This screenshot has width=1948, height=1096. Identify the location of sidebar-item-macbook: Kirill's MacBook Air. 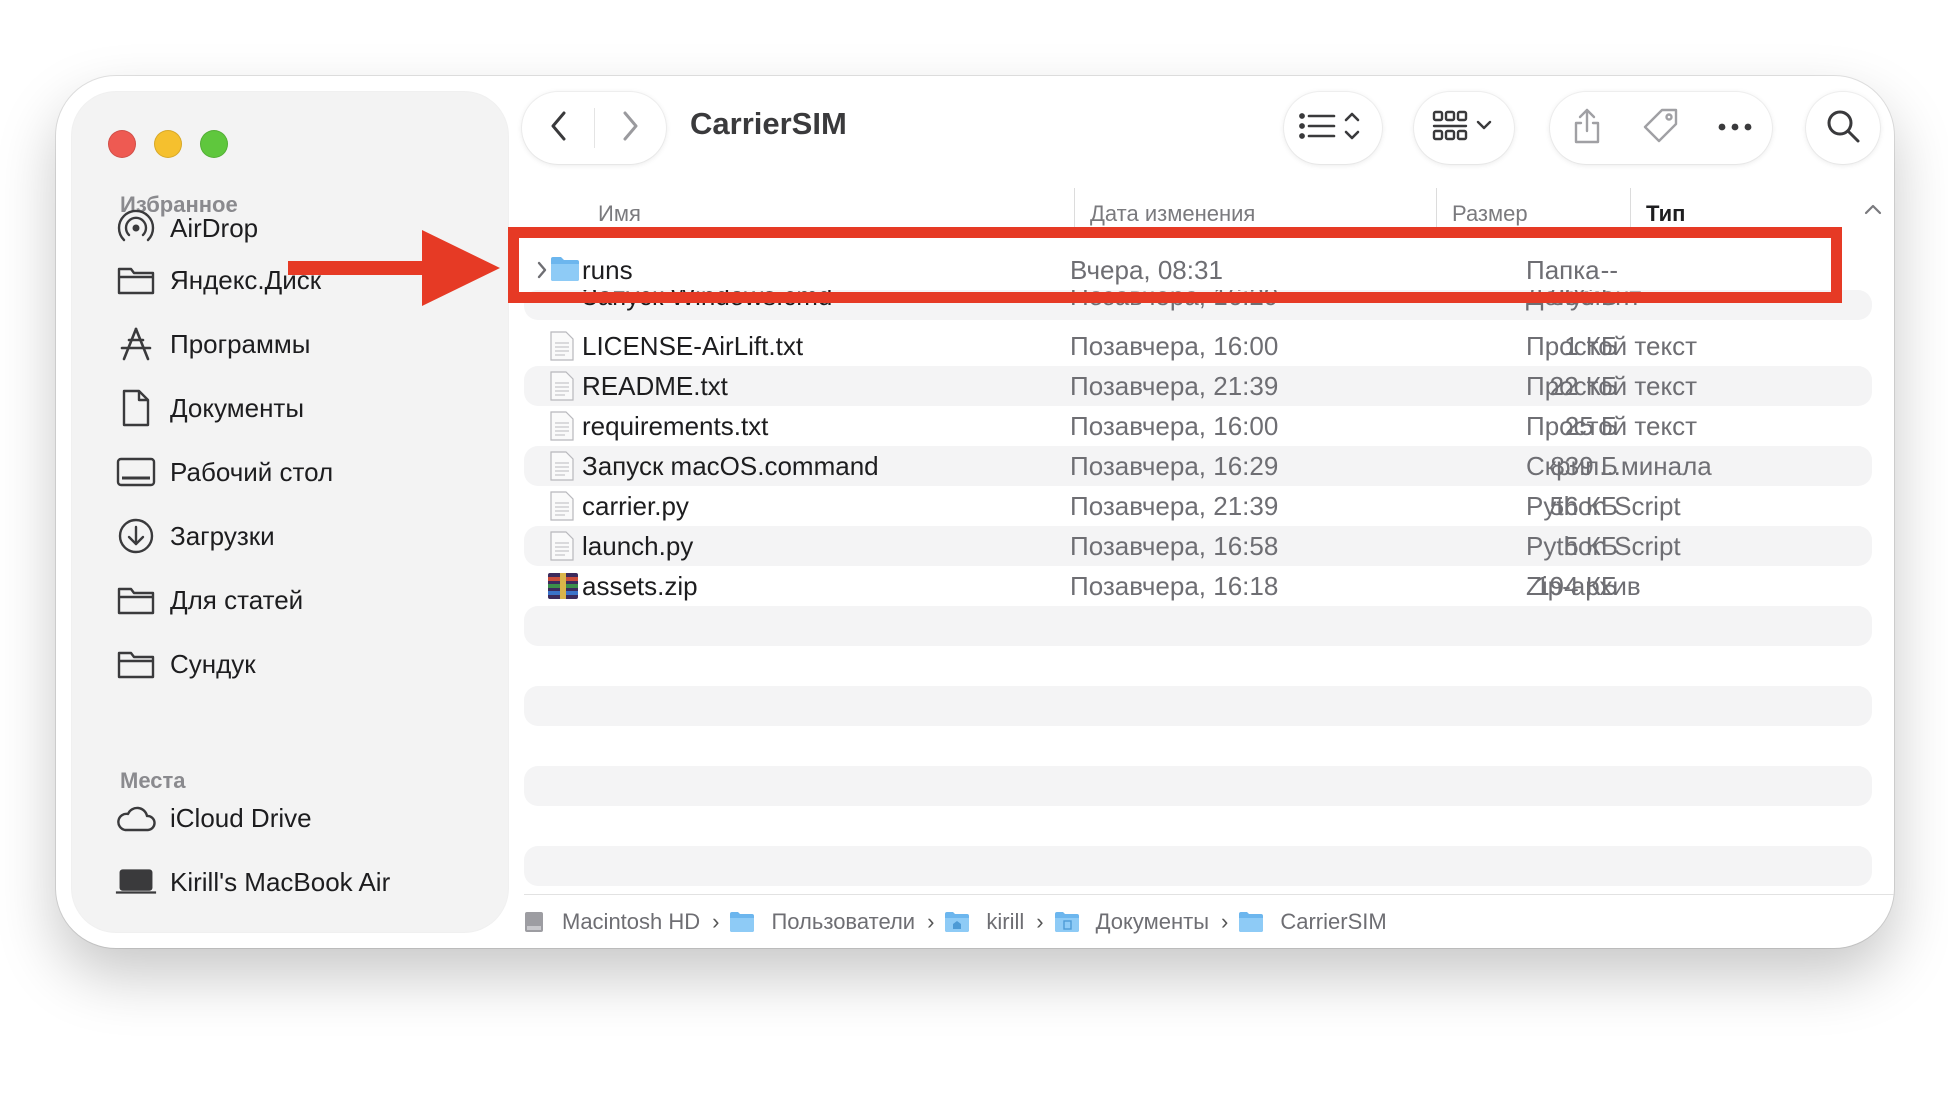
(294, 882).